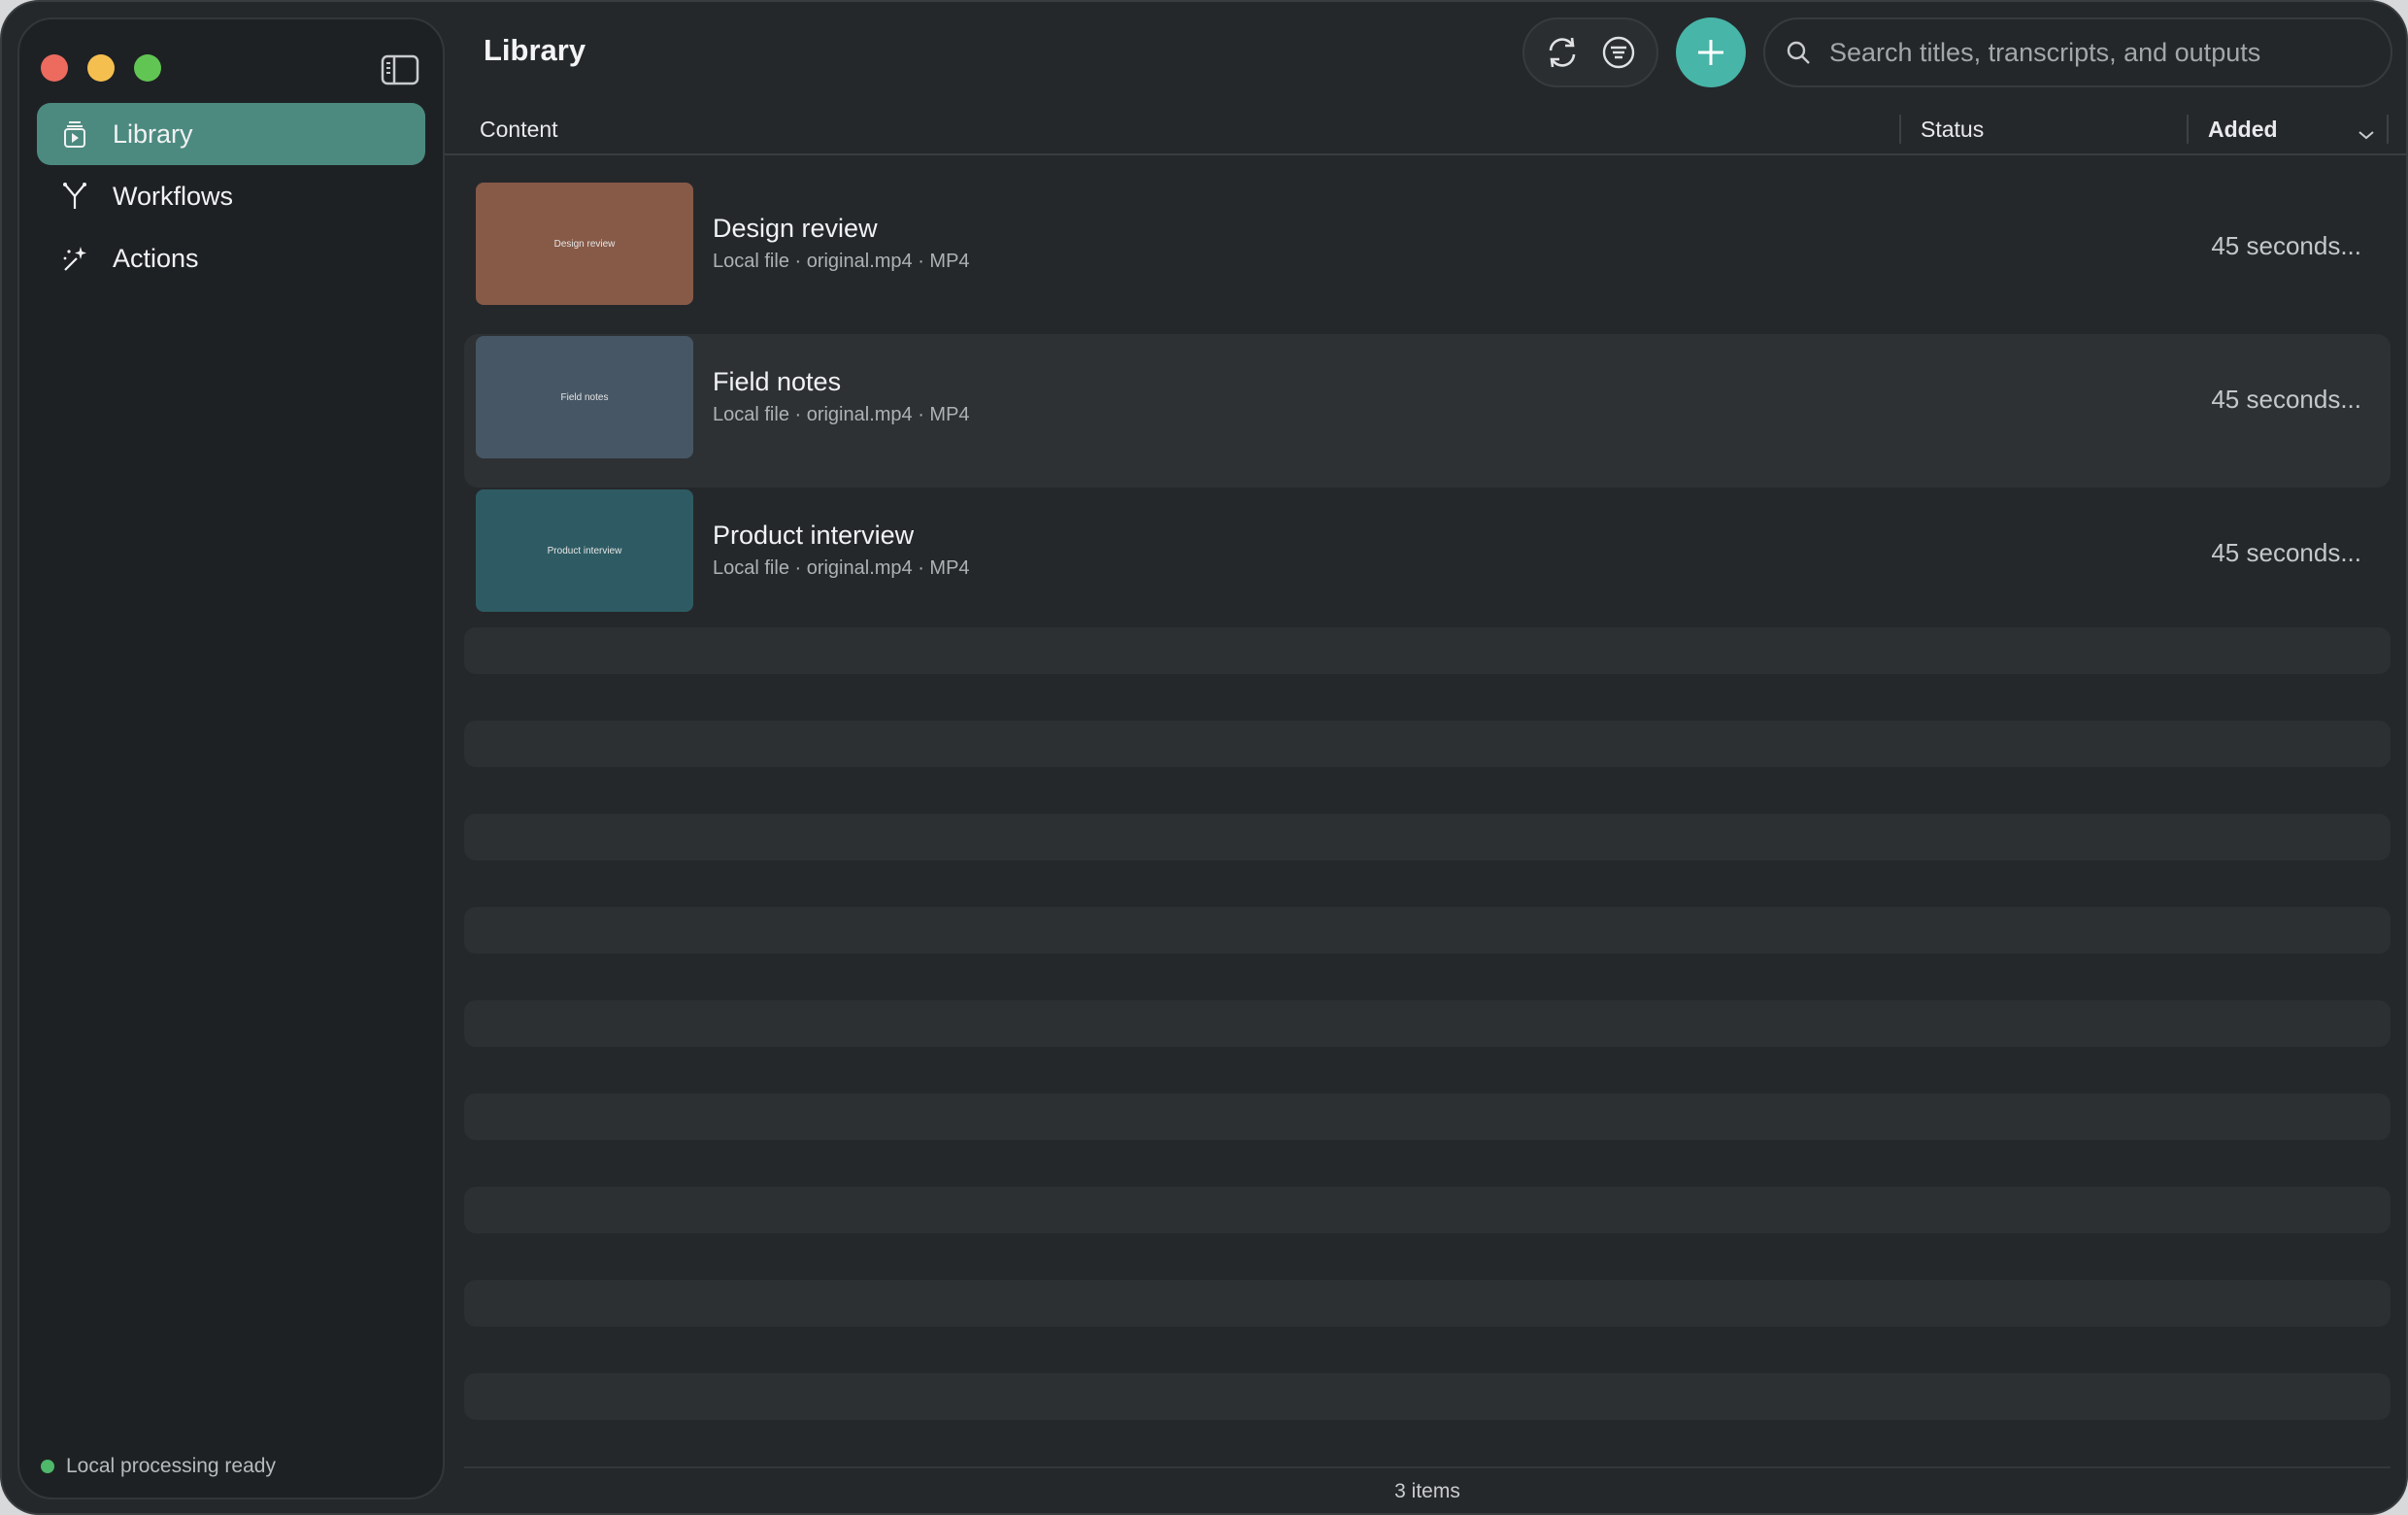 The width and height of the screenshot is (2408, 1515). What do you see at coordinates (2367, 133) in the screenshot?
I see `chevron-down-icon` at bounding box center [2367, 133].